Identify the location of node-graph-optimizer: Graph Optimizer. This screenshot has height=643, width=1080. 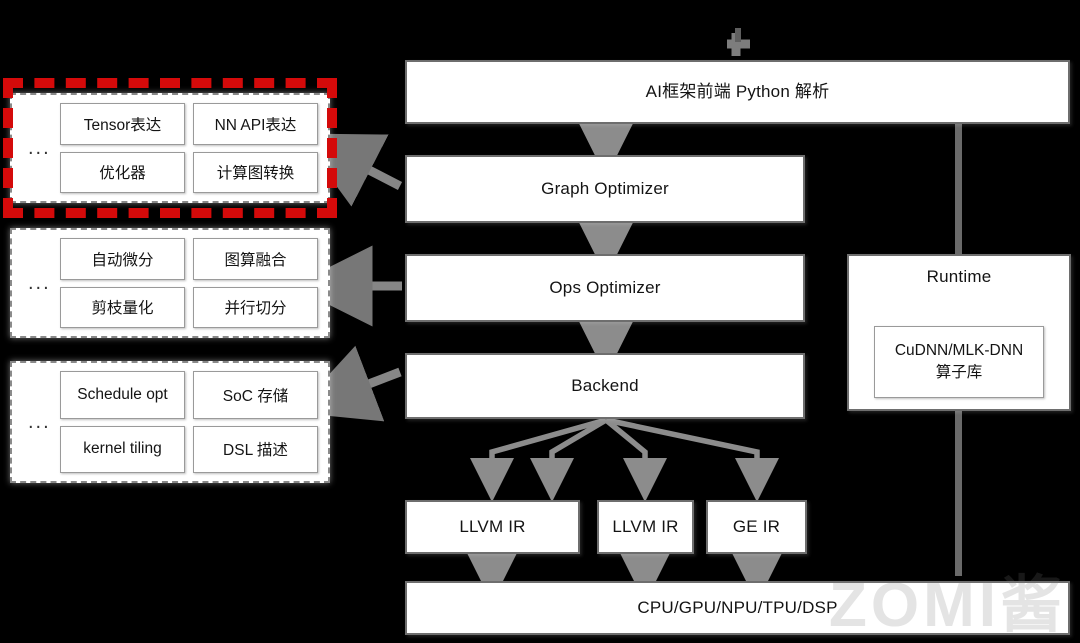
(605, 189).